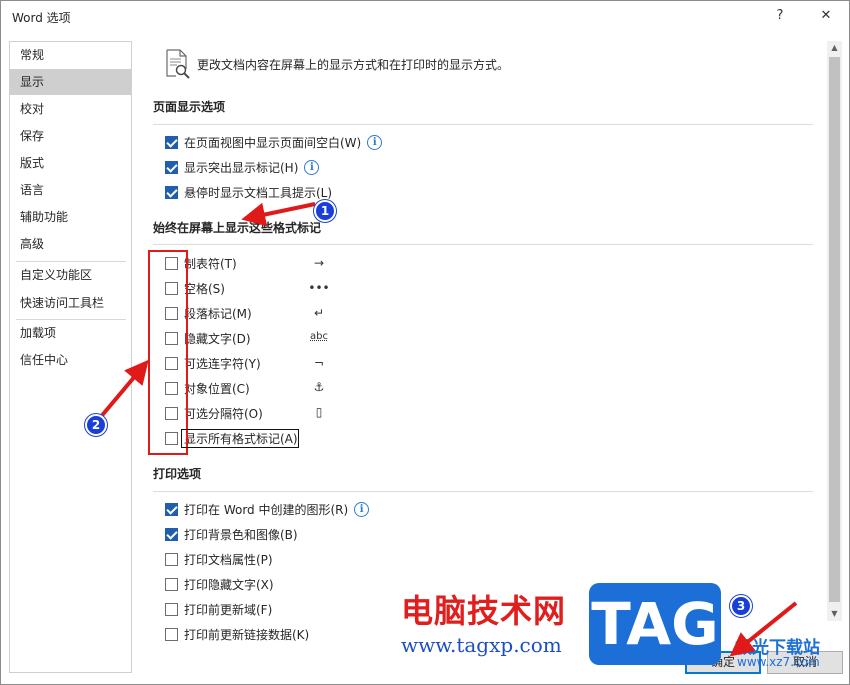 The image size is (850, 685). Describe the element at coordinates (325, 211) in the screenshot. I see `annotation-badge-1: 1` at that location.